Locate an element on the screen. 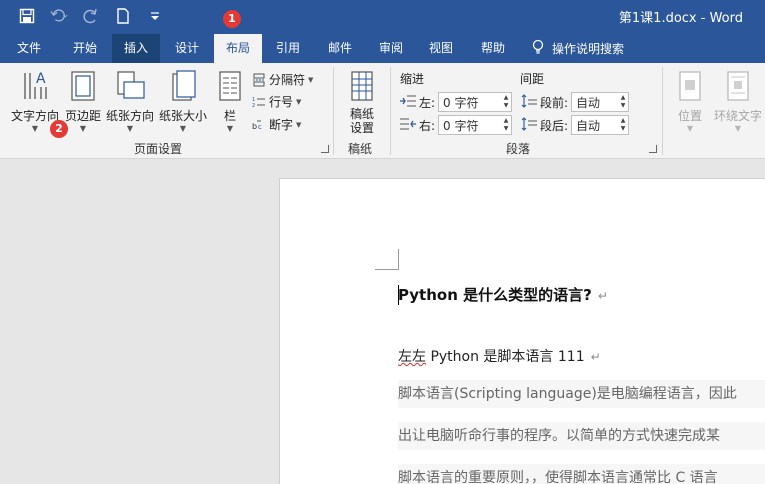 Image resolution: width=765 pixels, height=484 pixels. new-document-icon is located at coordinates (123, 16).